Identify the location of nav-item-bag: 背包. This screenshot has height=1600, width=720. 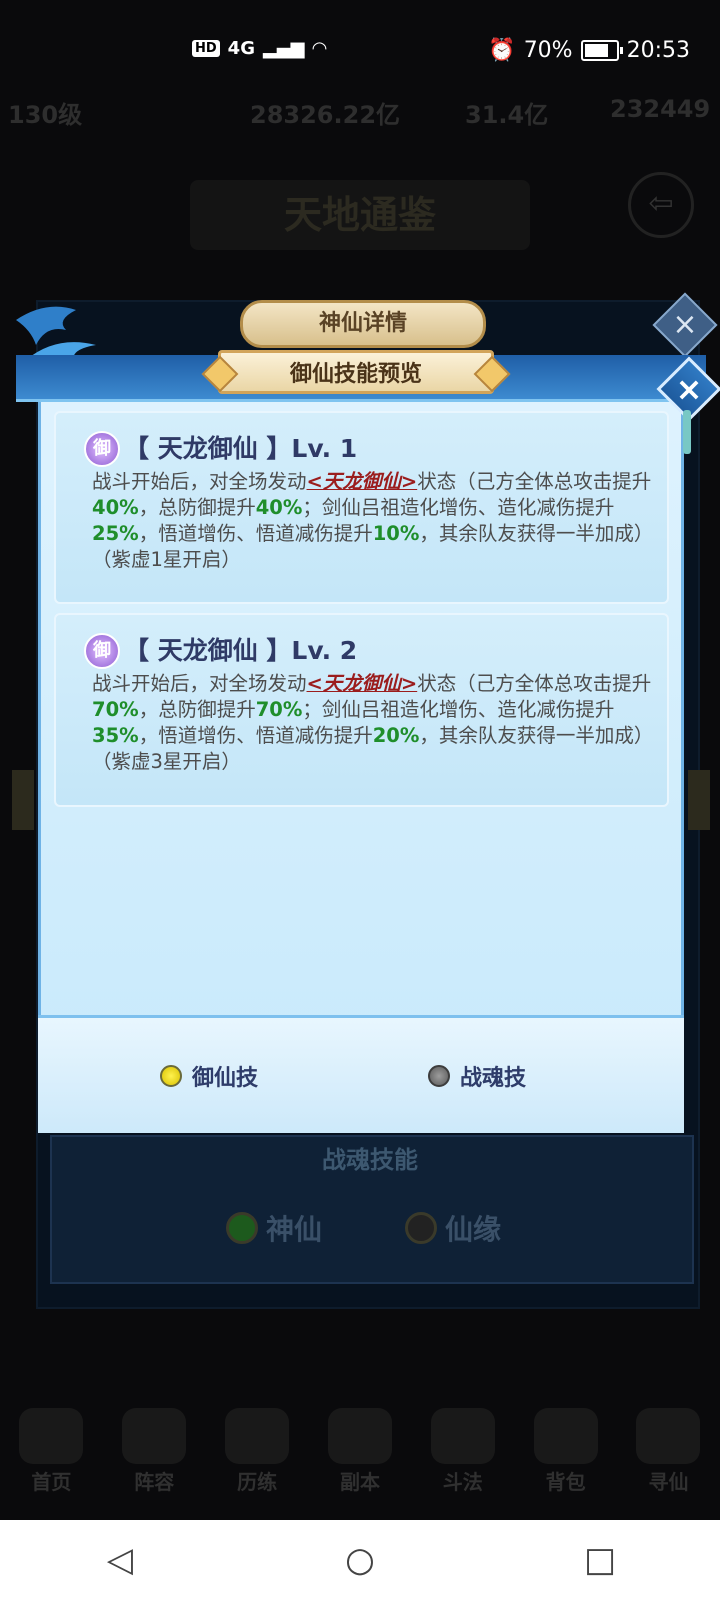
(566, 1451).